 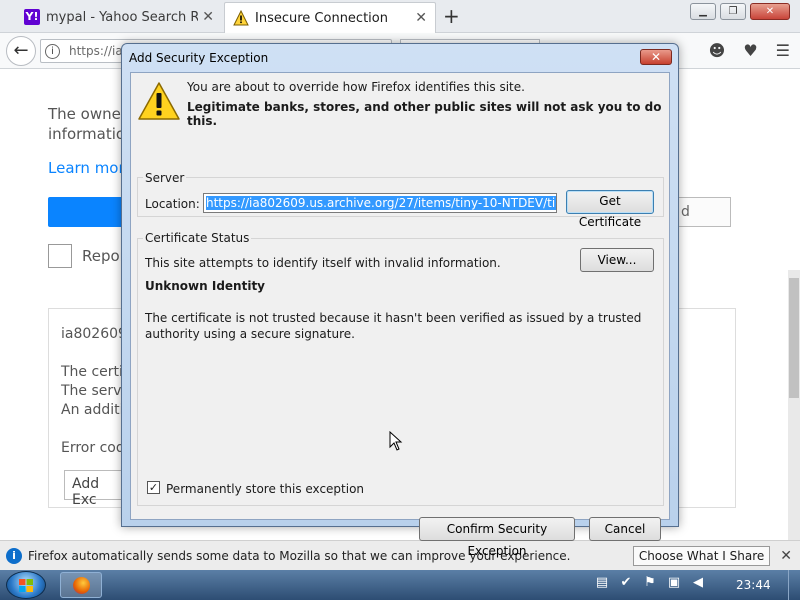 I want to click on toolbar-icons: ☻ ♥ ☰, so click(x=749, y=50).